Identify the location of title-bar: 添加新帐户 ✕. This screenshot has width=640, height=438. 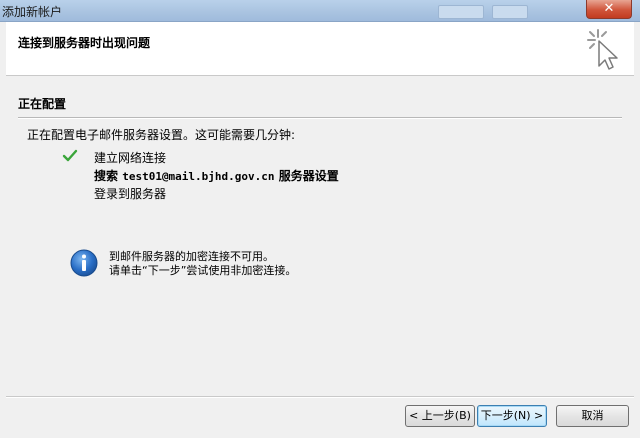
(320, 11).